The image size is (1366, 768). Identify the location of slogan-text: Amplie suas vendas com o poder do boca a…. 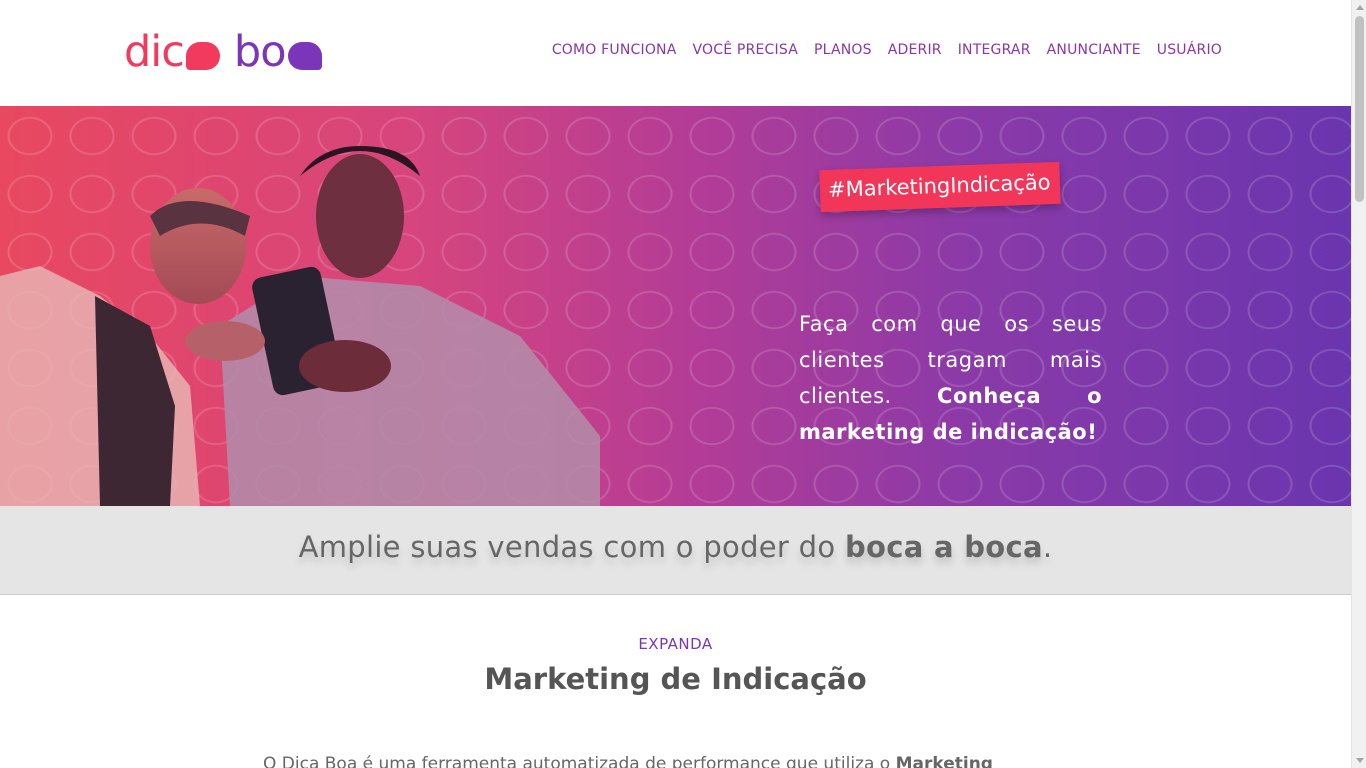
(675, 547).